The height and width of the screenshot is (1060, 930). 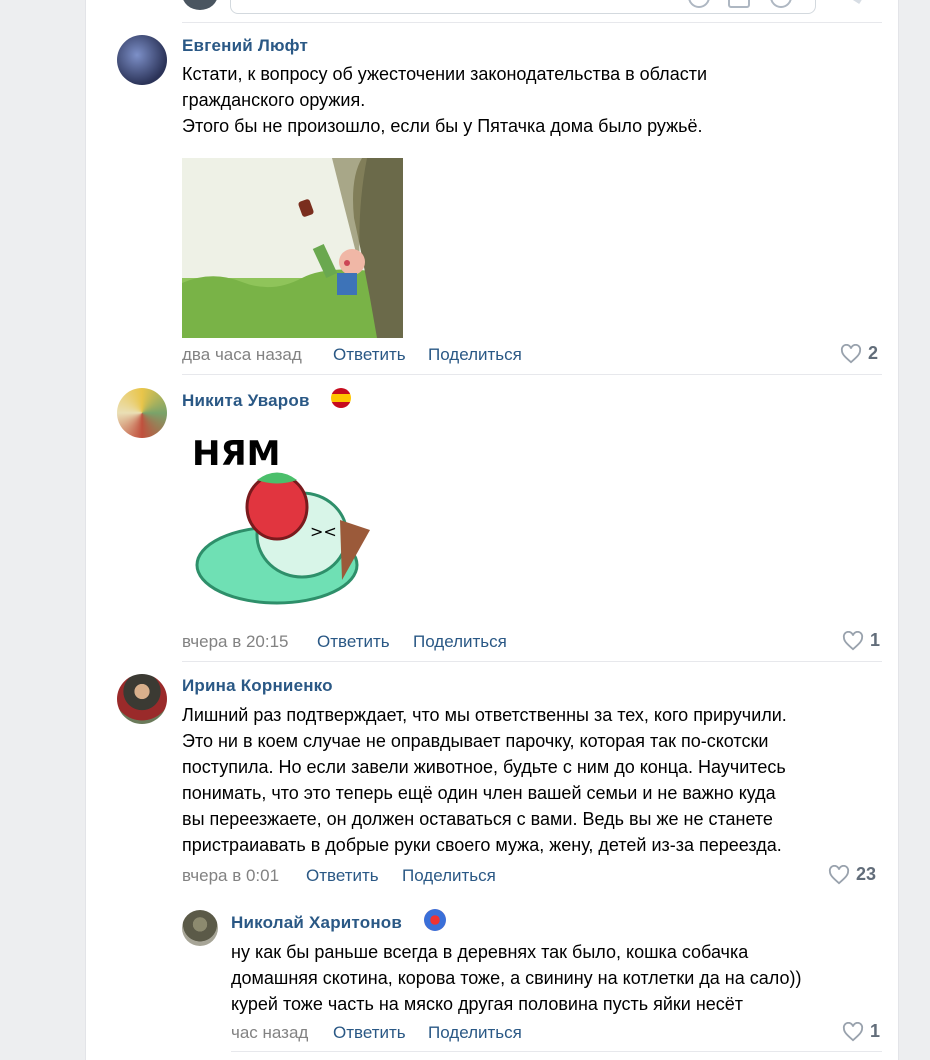 I want to click on like-button: 2, so click(x=859, y=353).